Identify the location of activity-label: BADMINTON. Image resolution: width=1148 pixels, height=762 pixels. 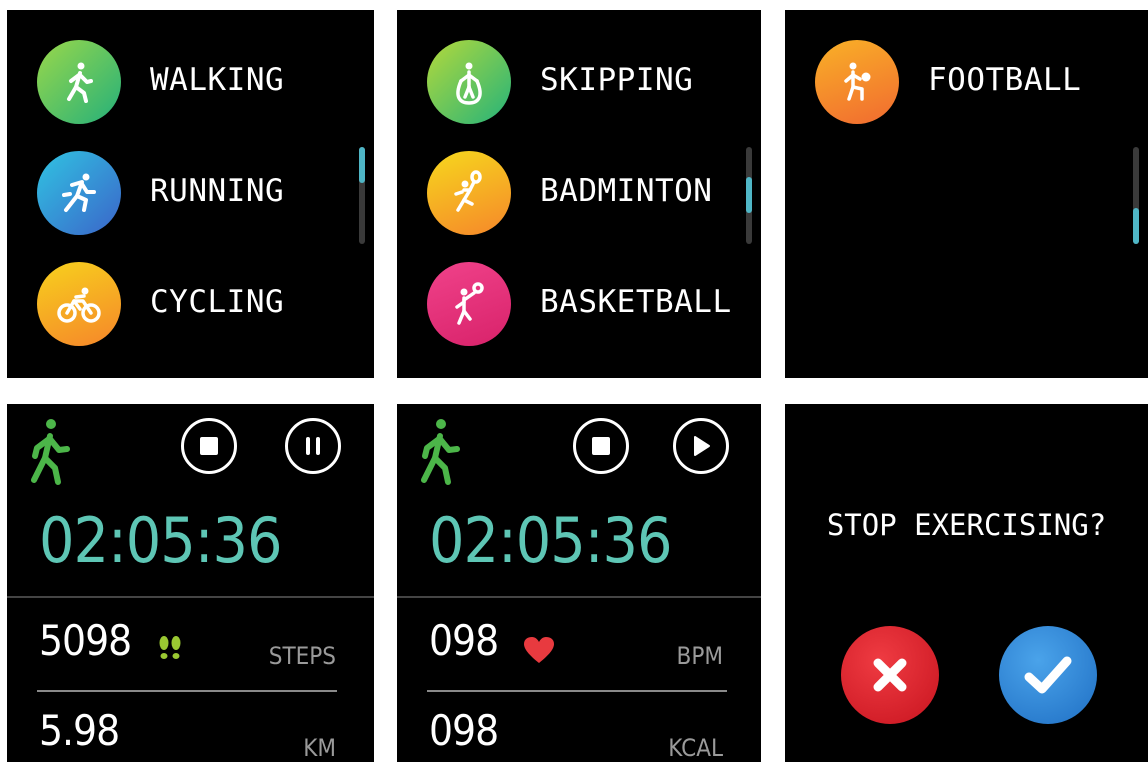
(626, 191).